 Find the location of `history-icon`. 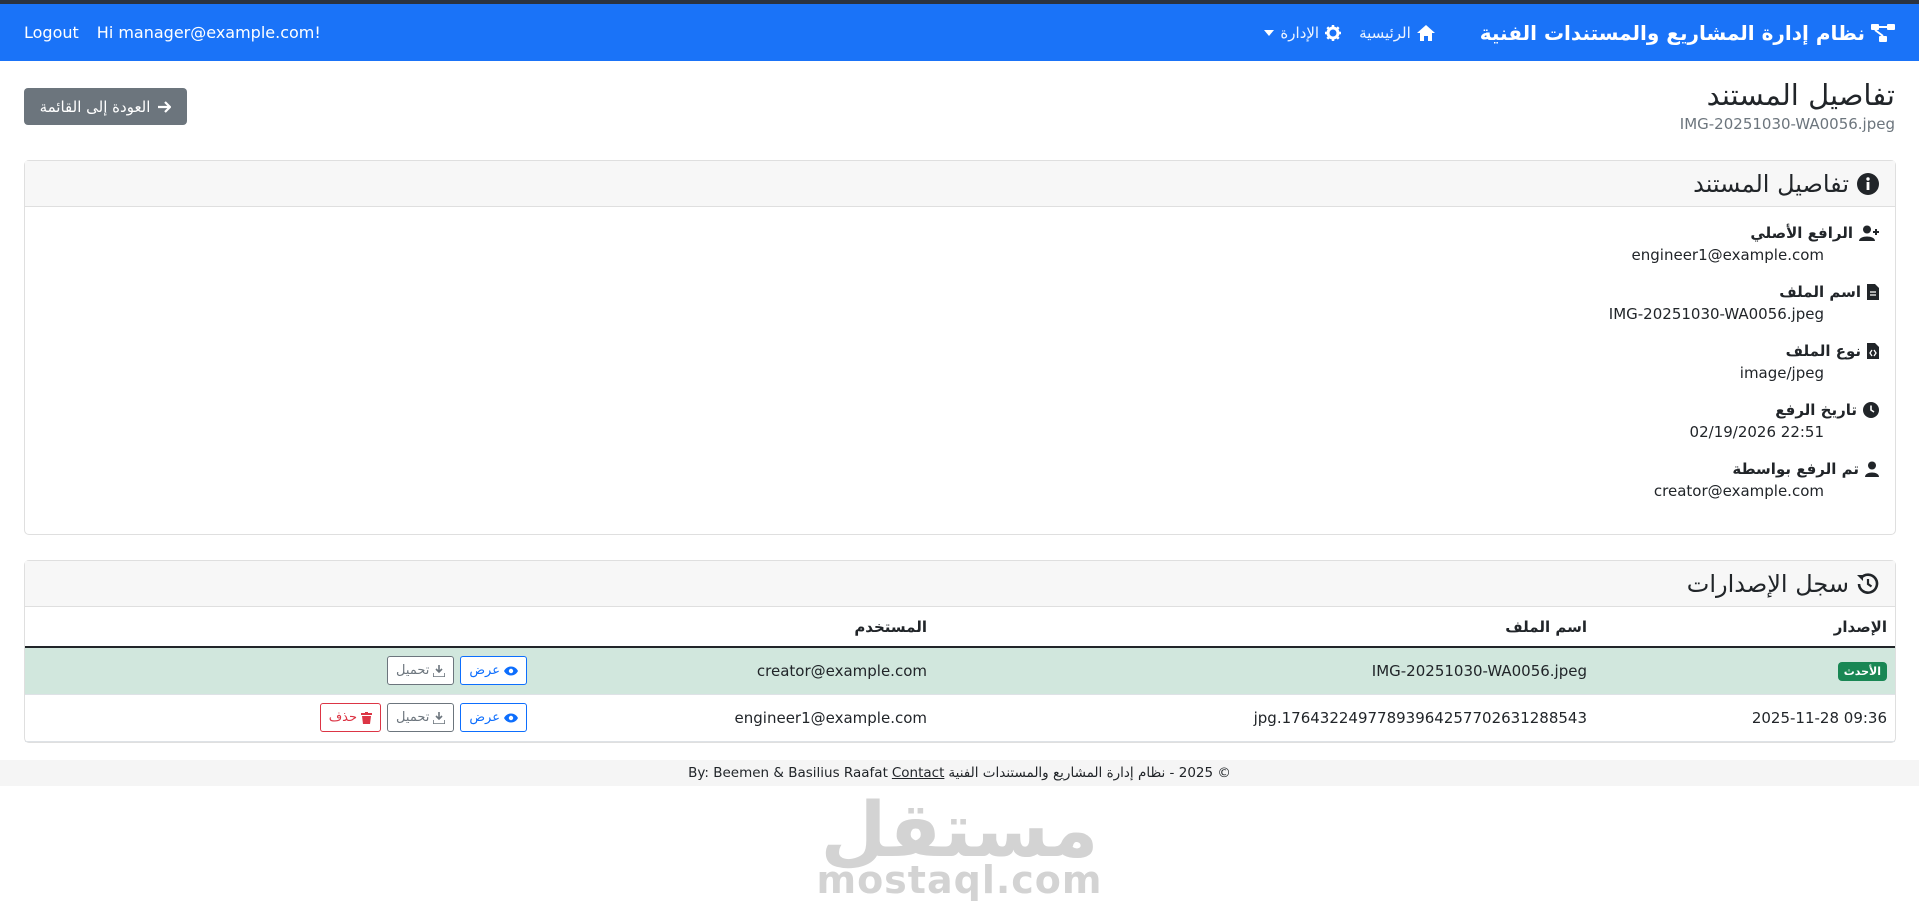

history-icon is located at coordinates (1868, 583).